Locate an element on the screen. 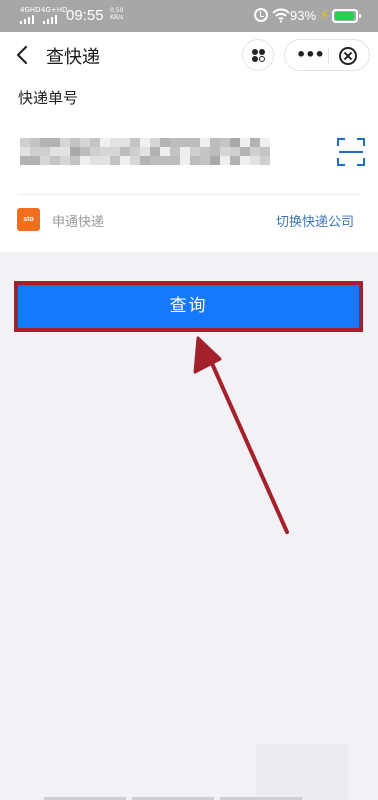  carrier-logo: sto is located at coordinates (28, 219).